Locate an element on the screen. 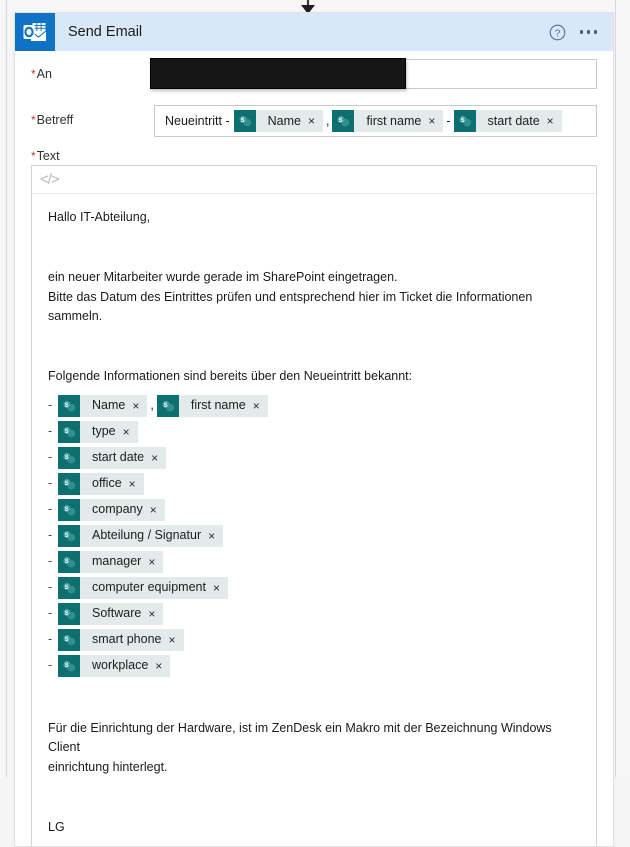 This screenshot has width=630, height=847. rte-toolbar: </> is located at coordinates (314, 180).